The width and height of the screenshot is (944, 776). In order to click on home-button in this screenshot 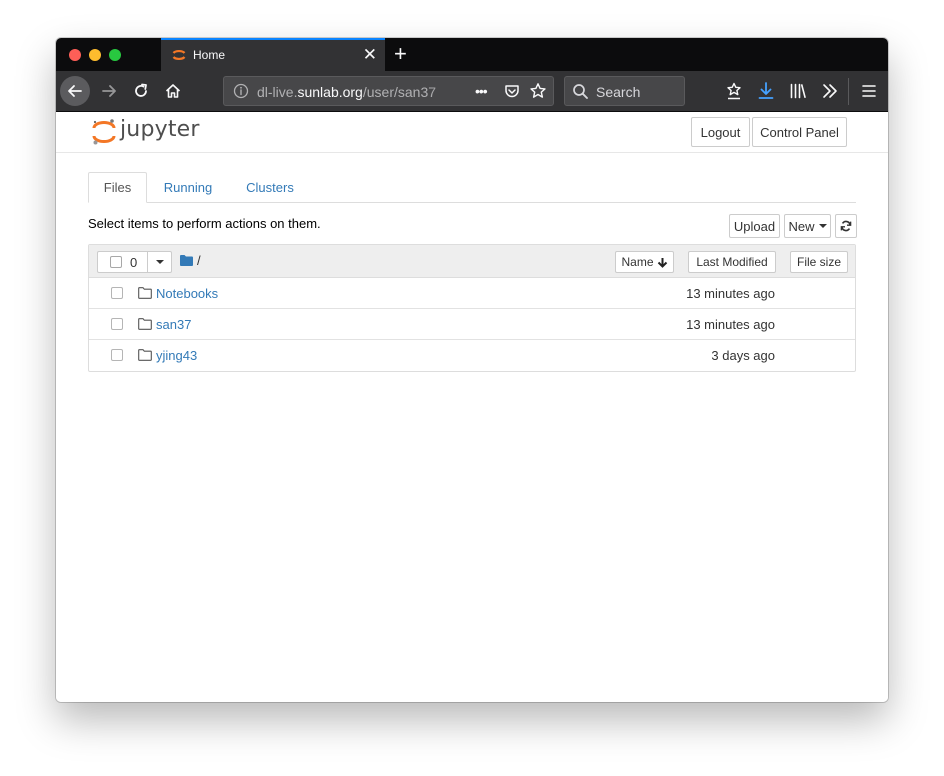, I will do `click(173, 91)`.